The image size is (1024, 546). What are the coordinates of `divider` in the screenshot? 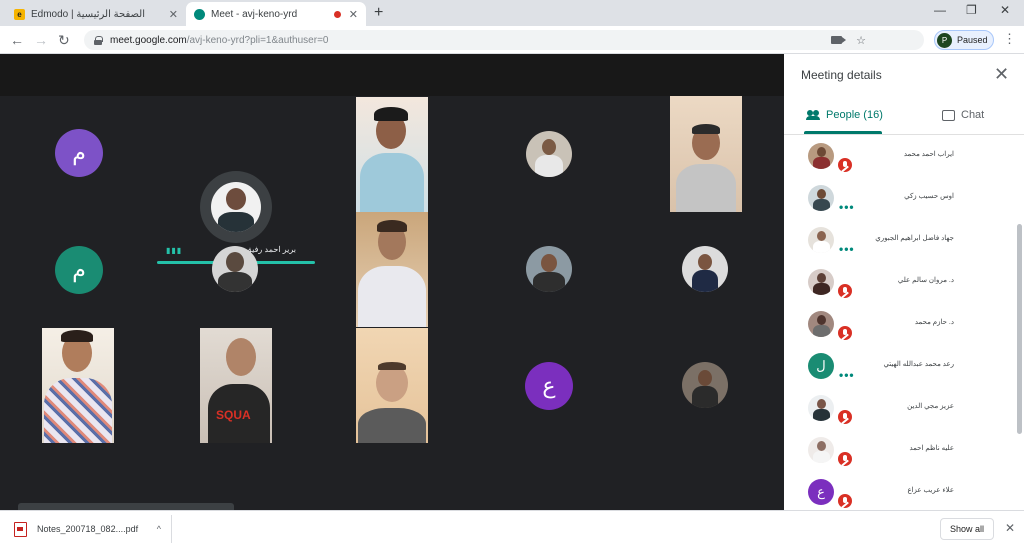 It's located at (904, 134).